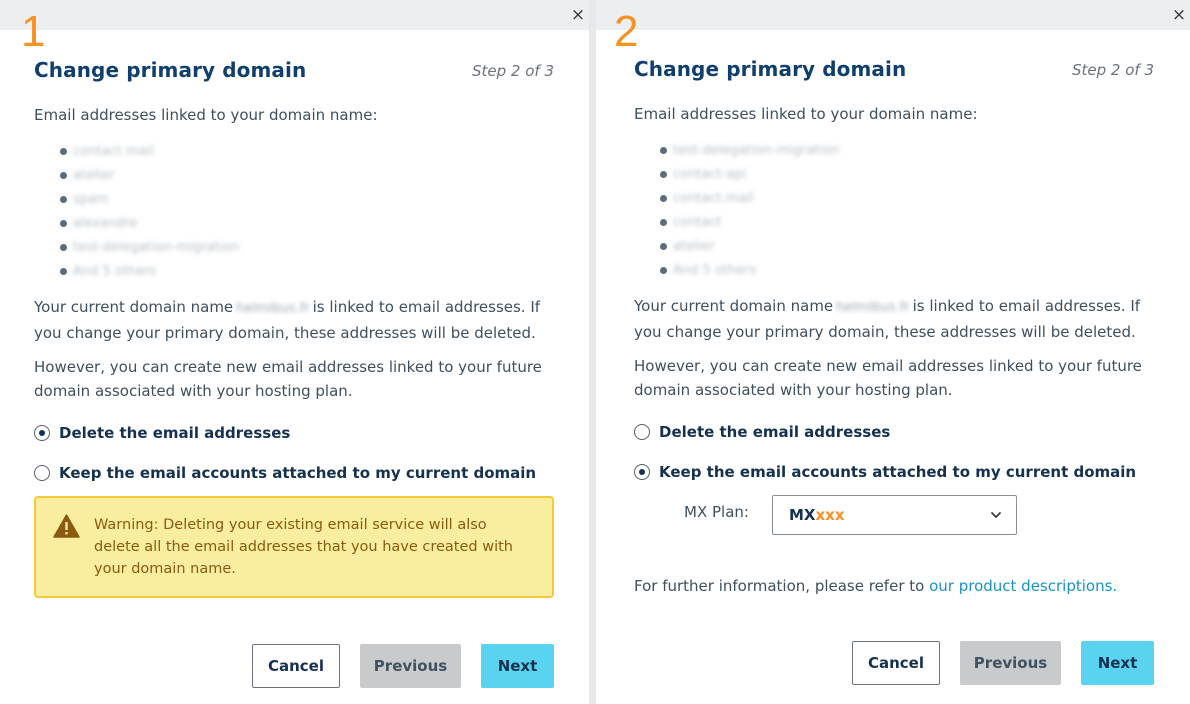 This screenshot has height=704, width=1190. I want to click on list-item: contact-api, so click(749, 174).